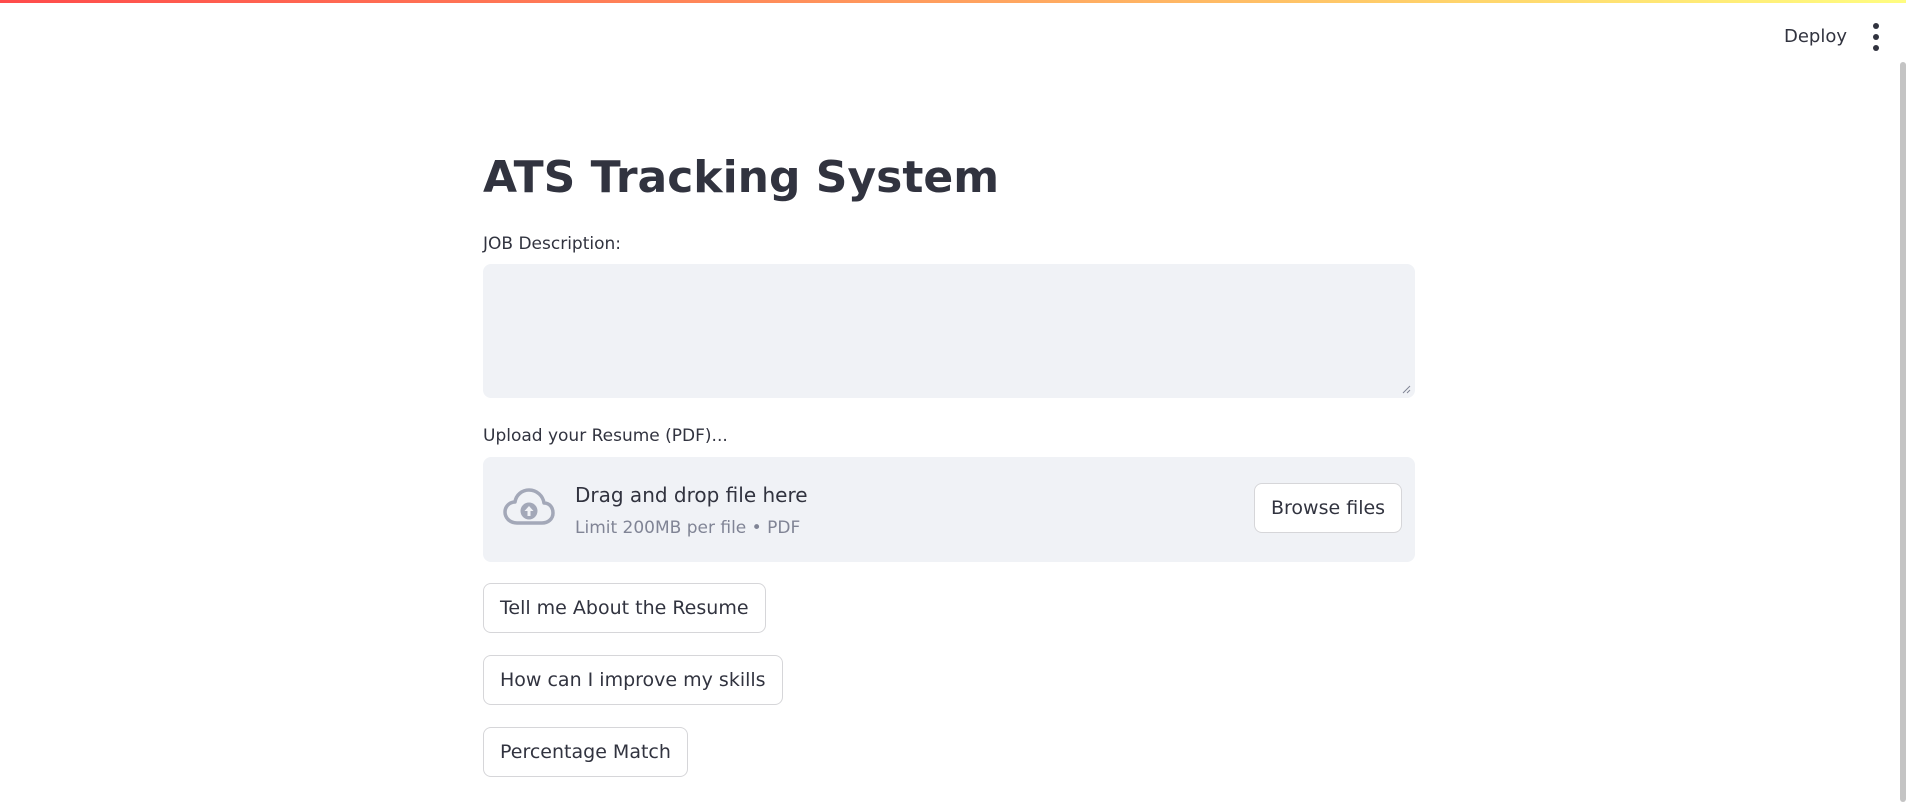 Image resolution: width=1906 pixels, height=802 pixels. What do you see at coordinates (953, 33) in the screenshot?
I see `app-header: Deploy` at bounding box center [953, 33].